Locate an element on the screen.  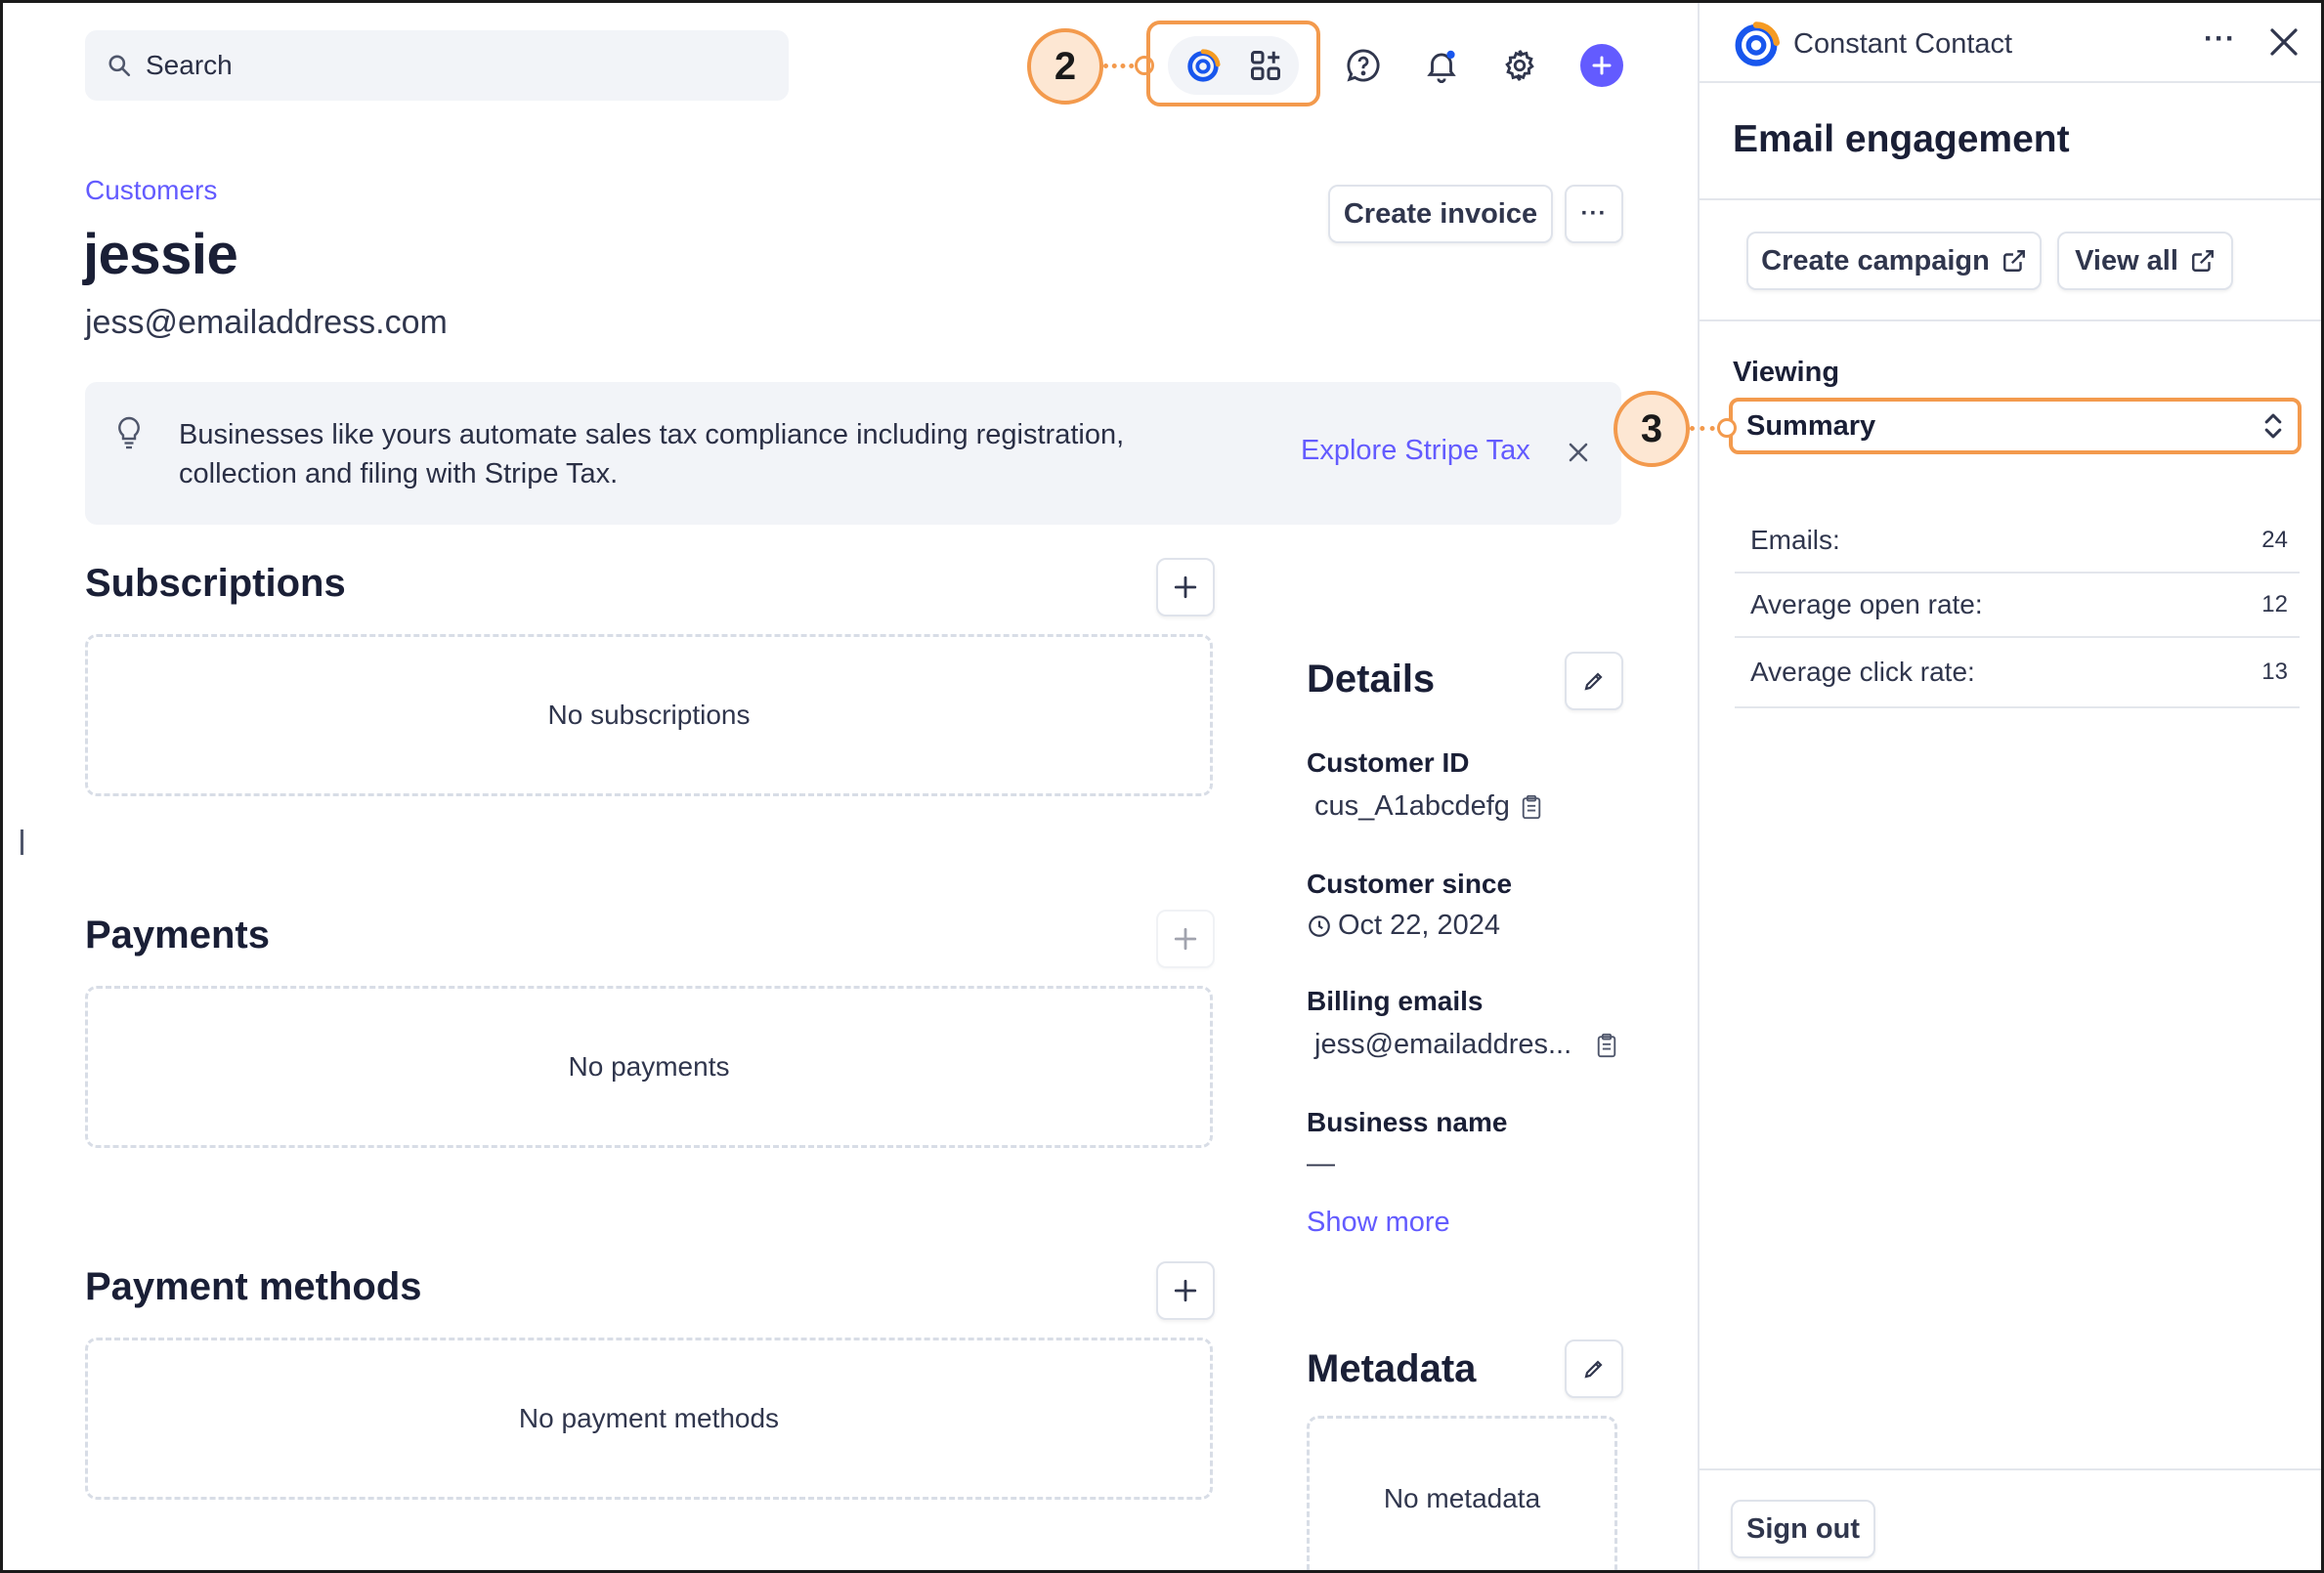
create-invoice-button: Create invoice is located at coordinates (1440, 214).